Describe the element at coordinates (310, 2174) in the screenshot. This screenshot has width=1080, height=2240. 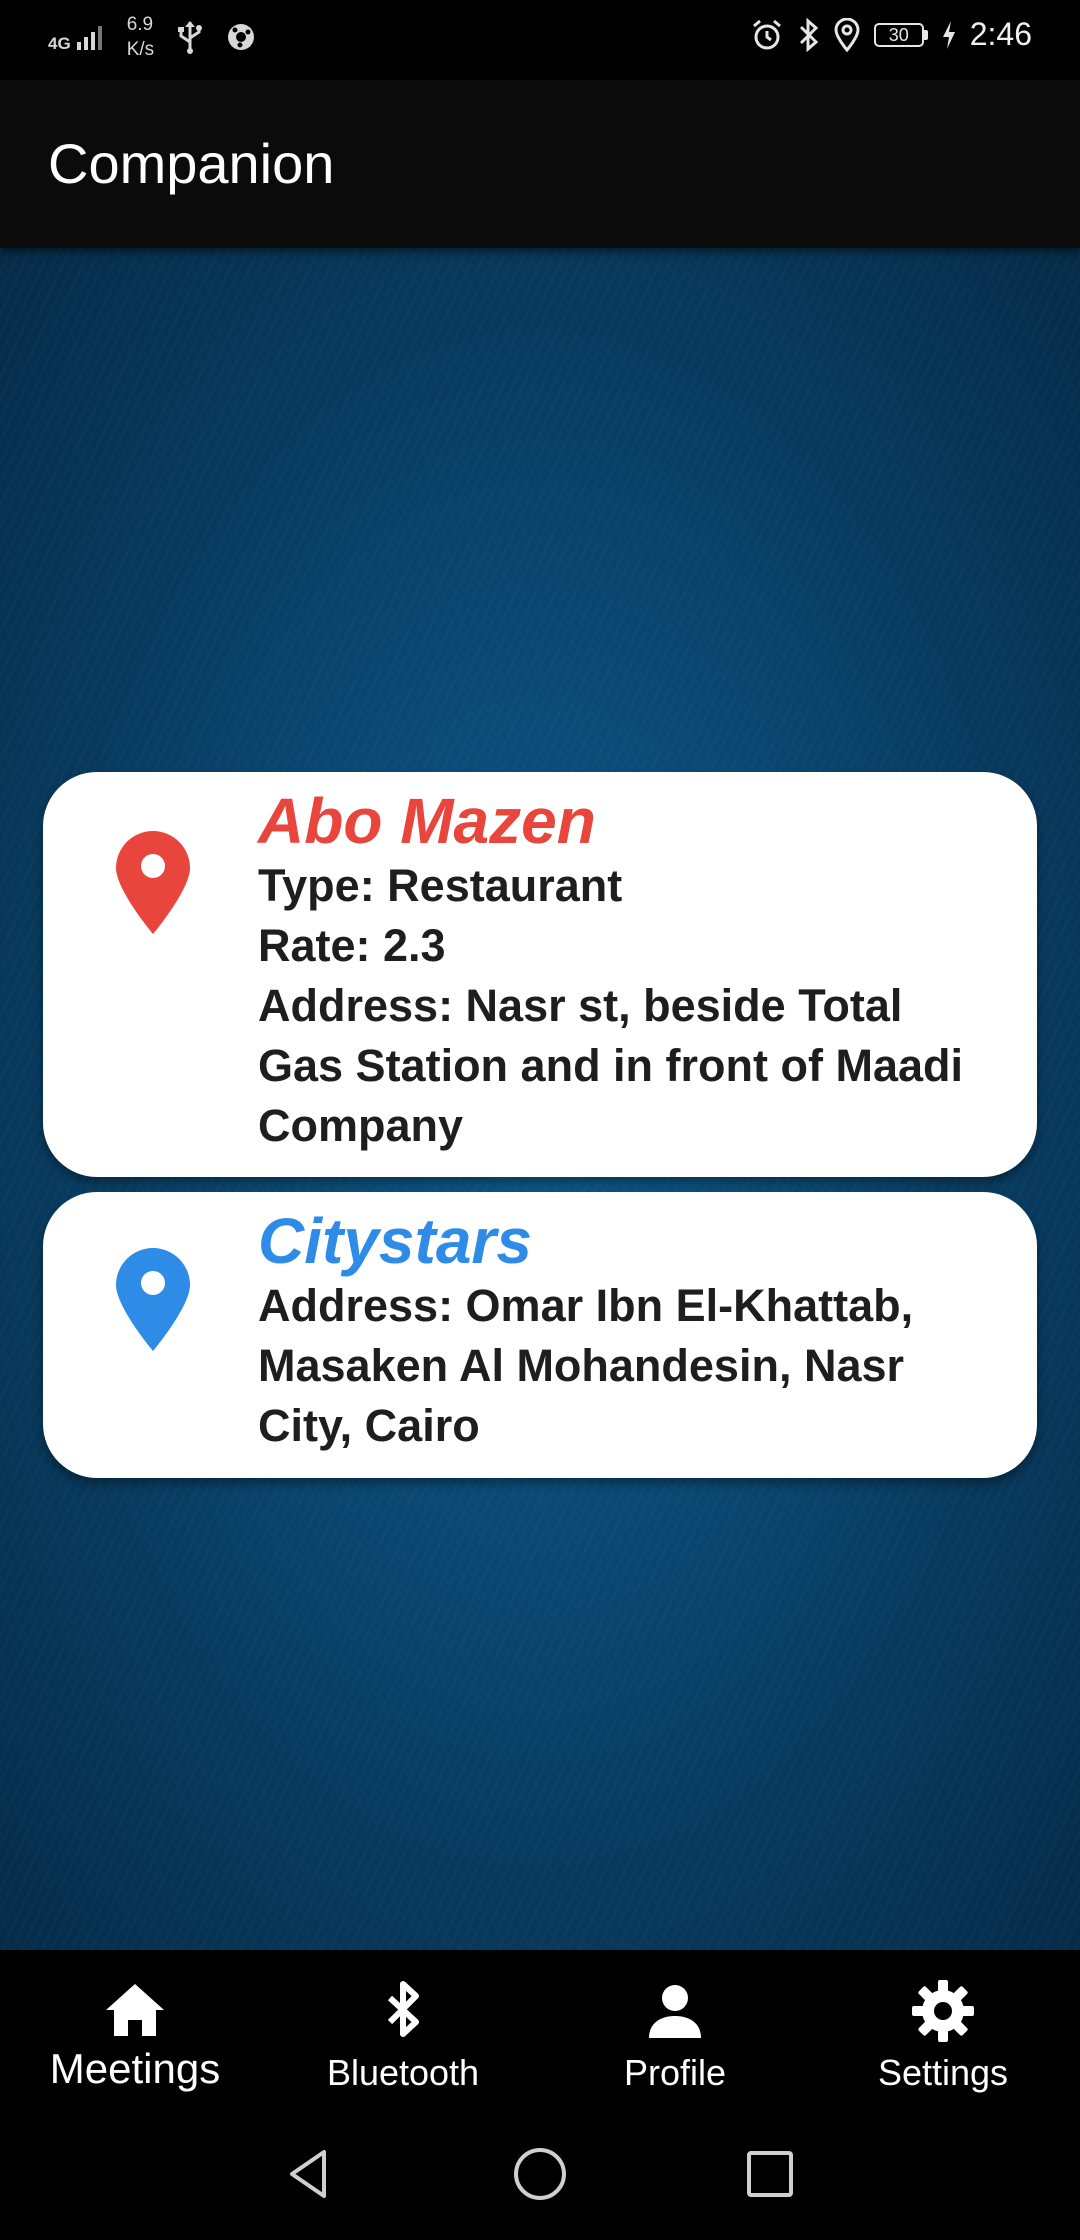
I see `back-icon` at that location.